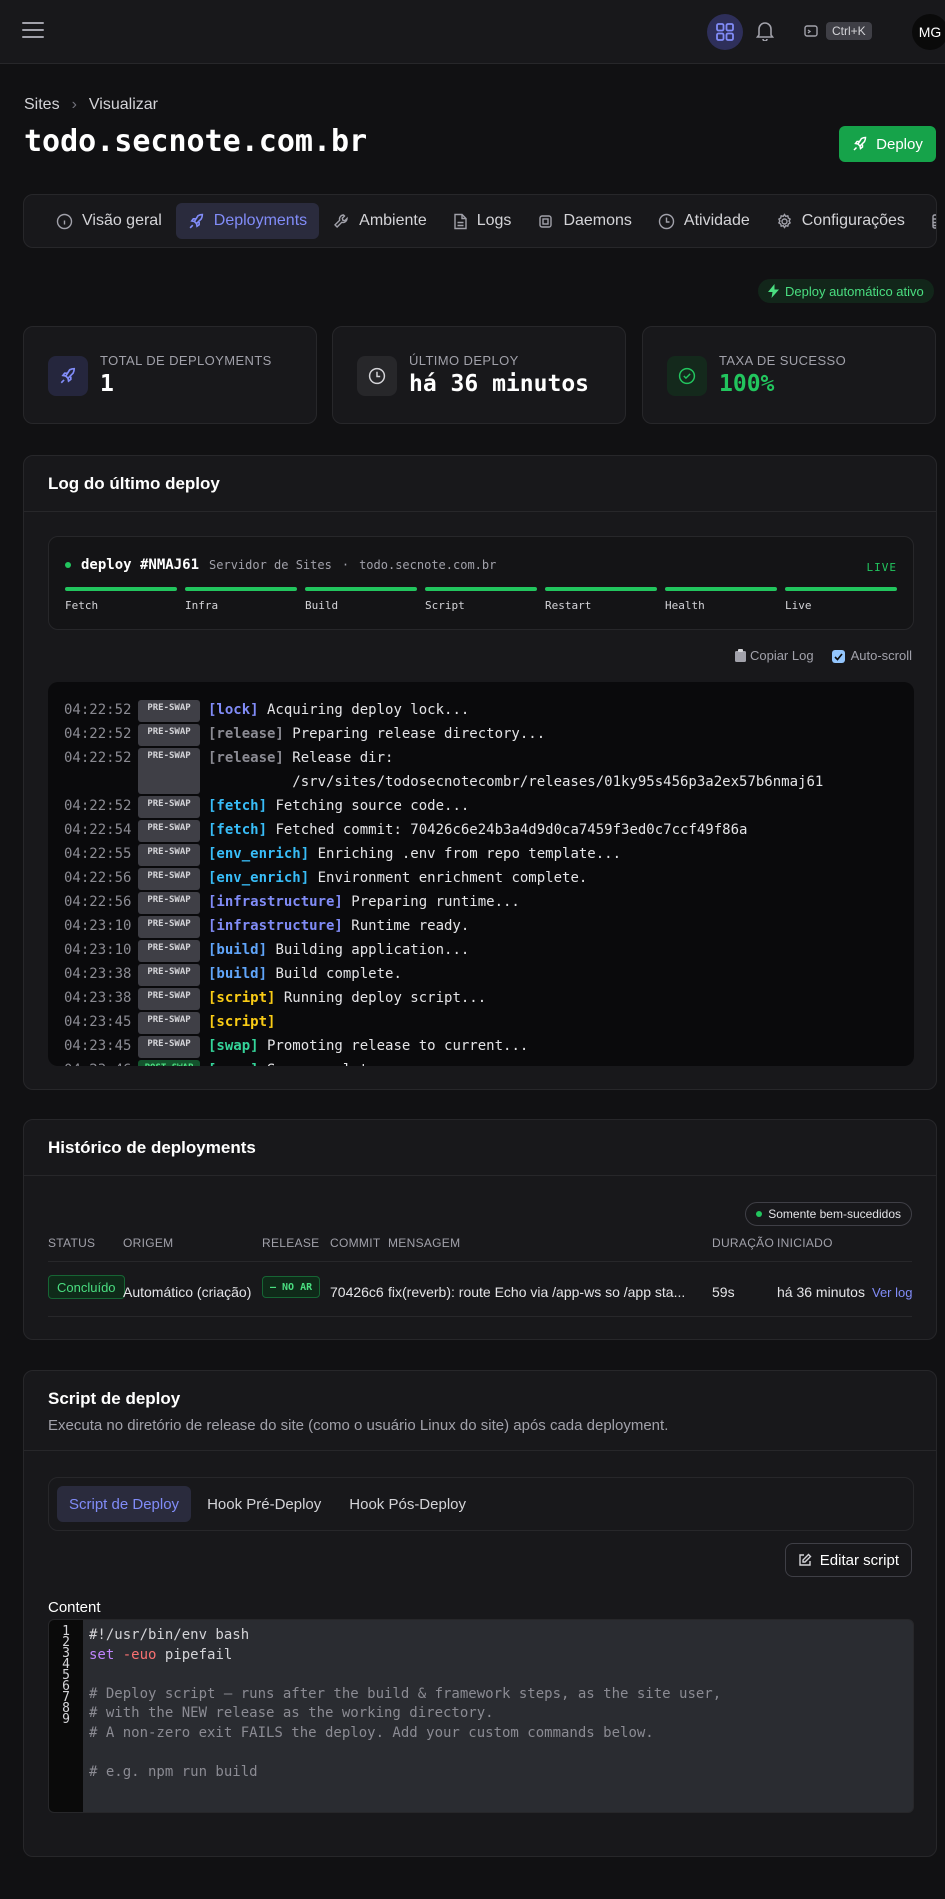 This screenshot has height=1899, width=945. I want to click on auto-deploy-badge: Deploy automático ativo, so click(846, 291).